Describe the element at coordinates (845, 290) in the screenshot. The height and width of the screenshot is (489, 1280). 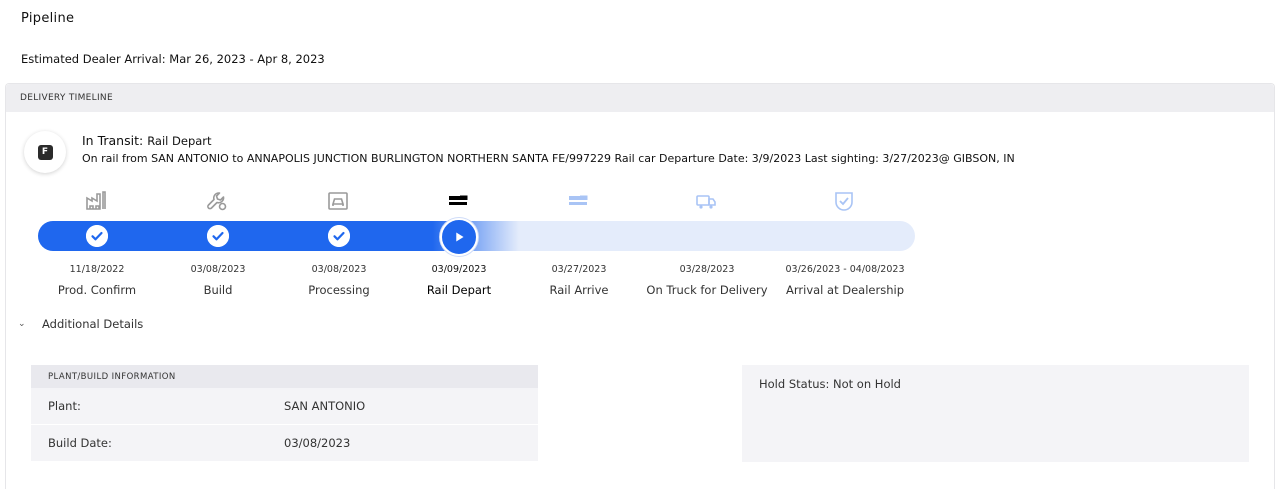
I see `stage-label: Arrival at Dealership` at that location.